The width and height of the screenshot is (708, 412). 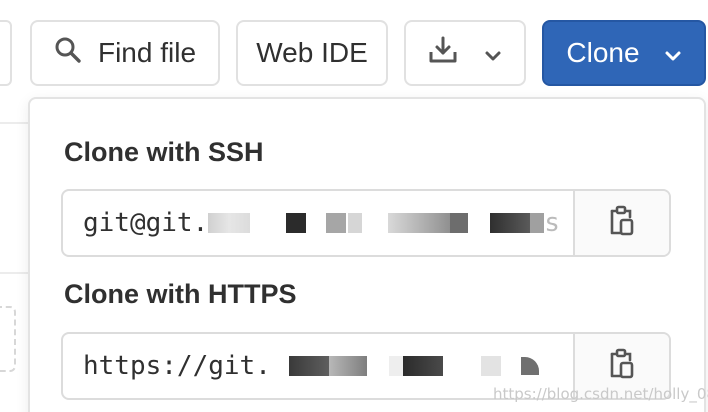 I want to click on https-section-title: Clone with HTTPS, so click(x=180, y=294).